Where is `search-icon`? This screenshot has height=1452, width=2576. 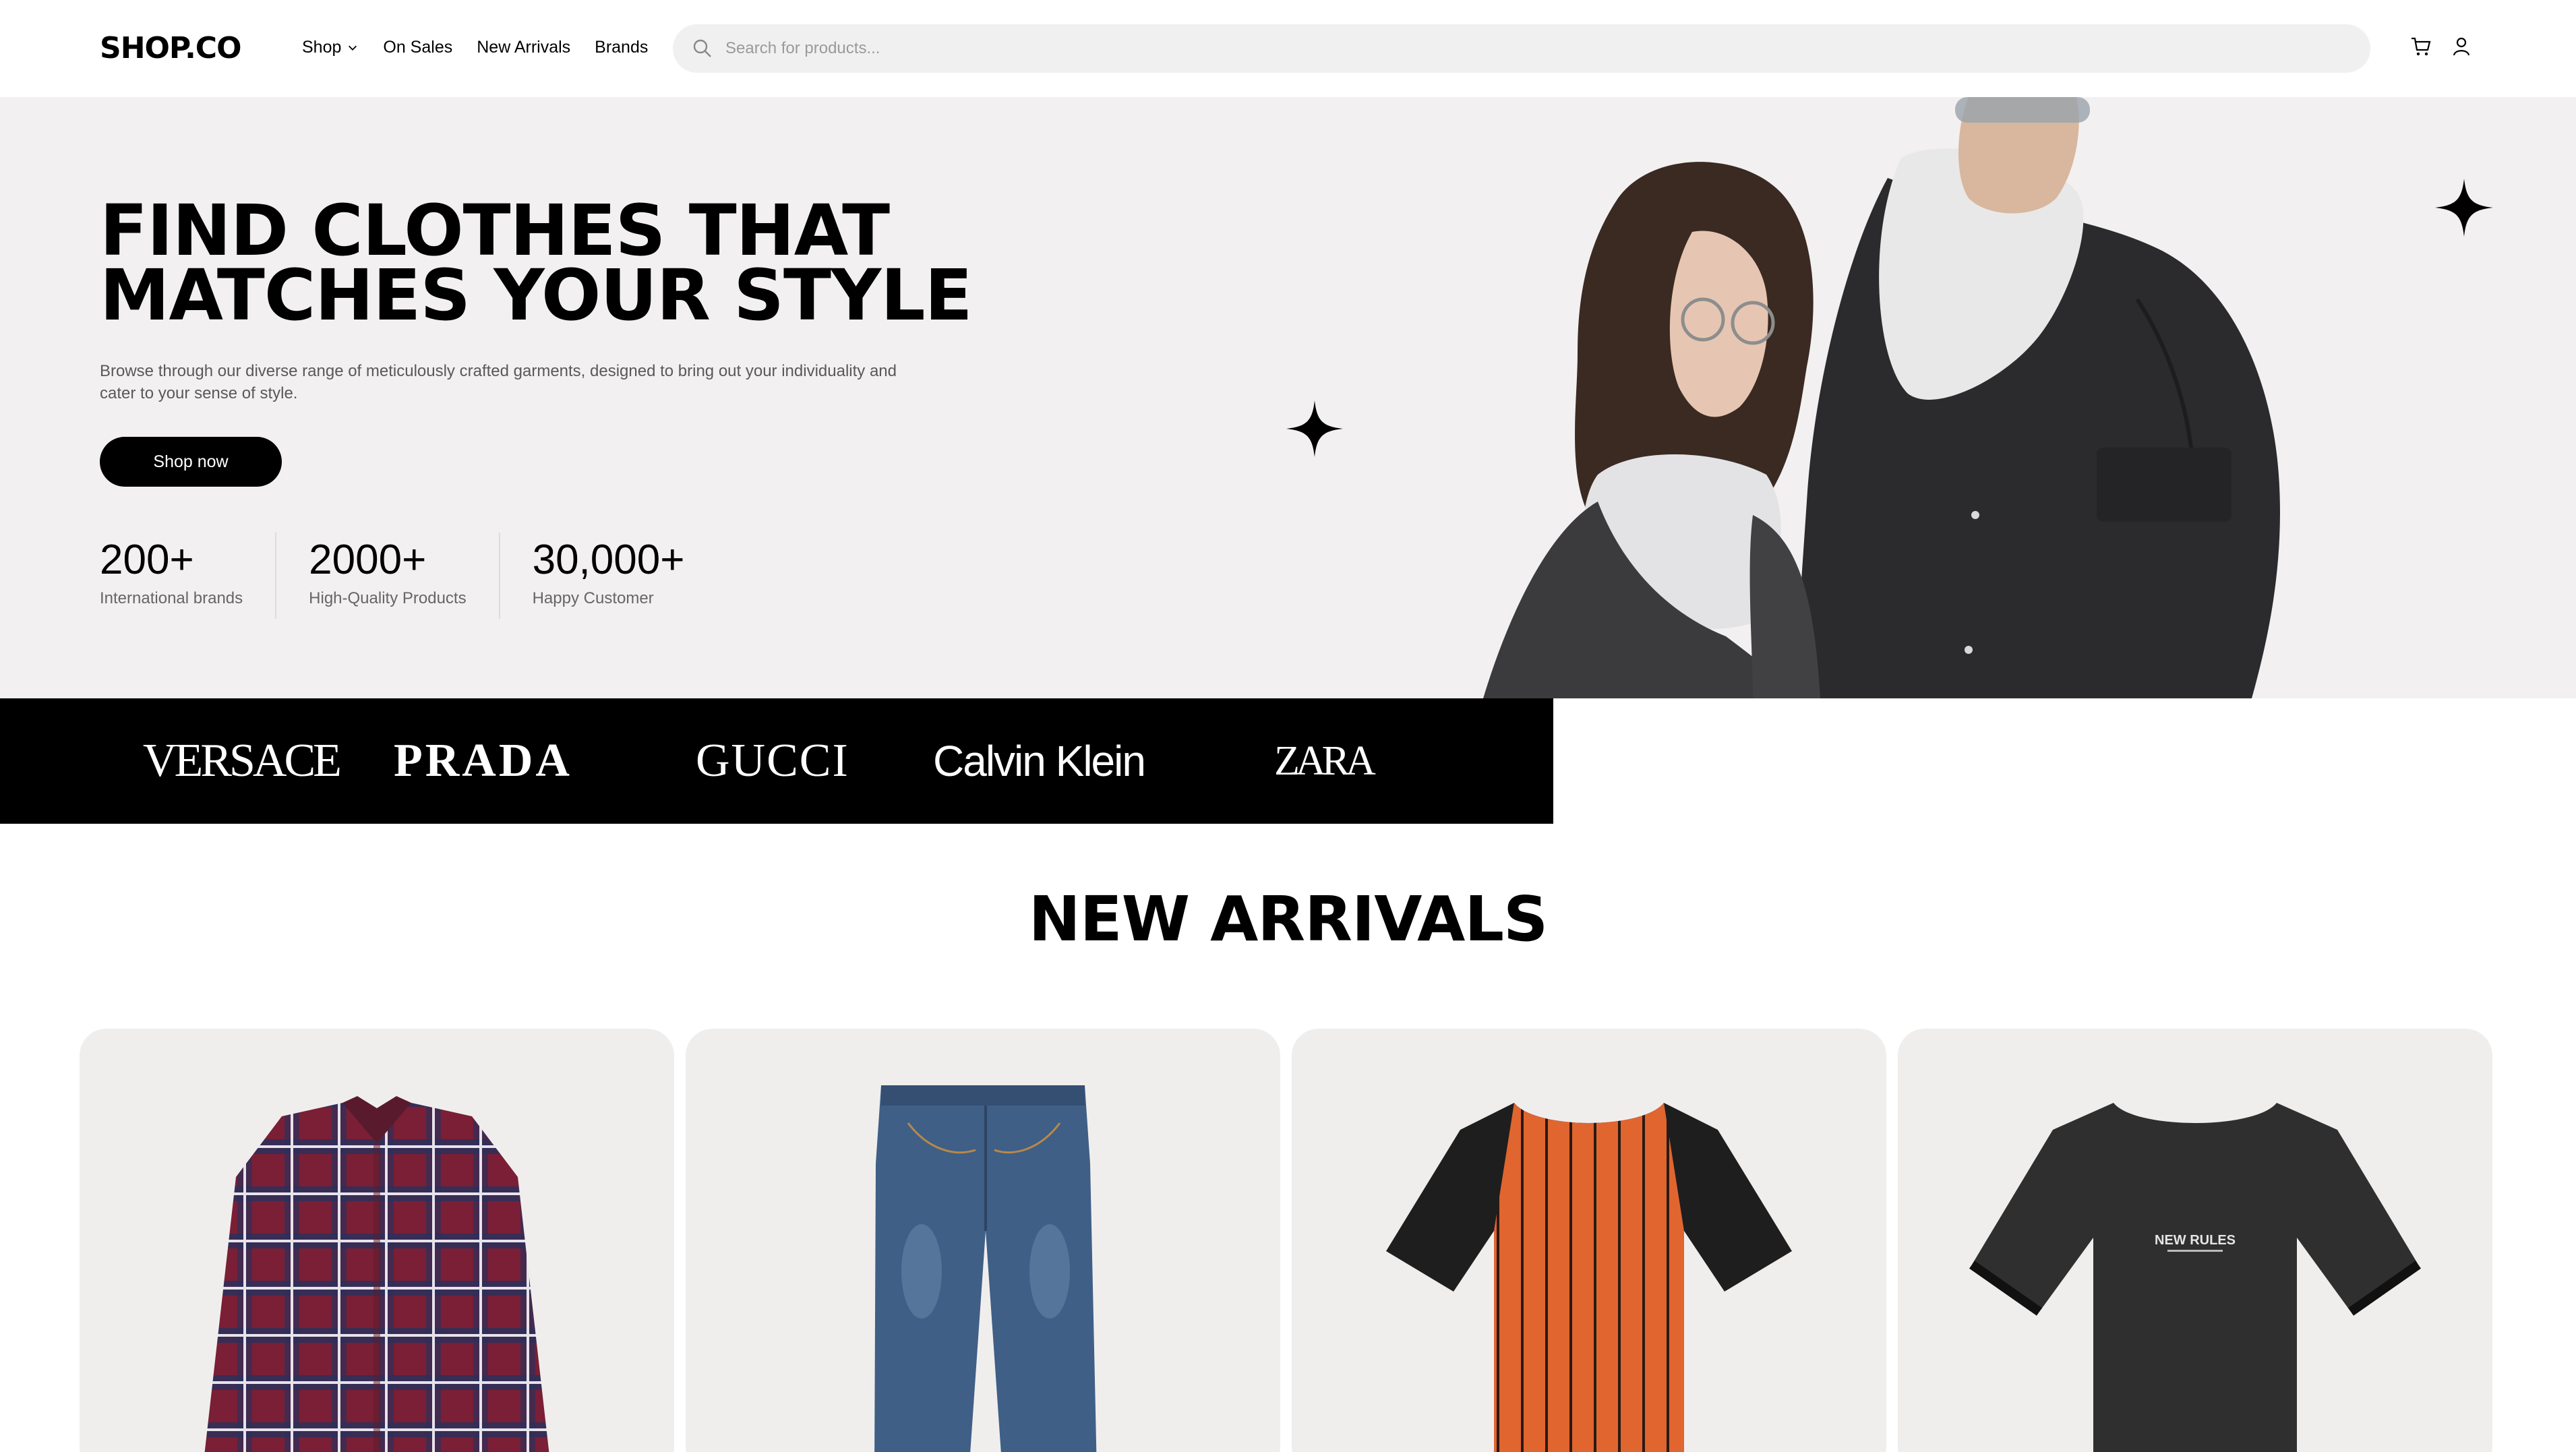
search-icon is located at coordinates (702, 48).